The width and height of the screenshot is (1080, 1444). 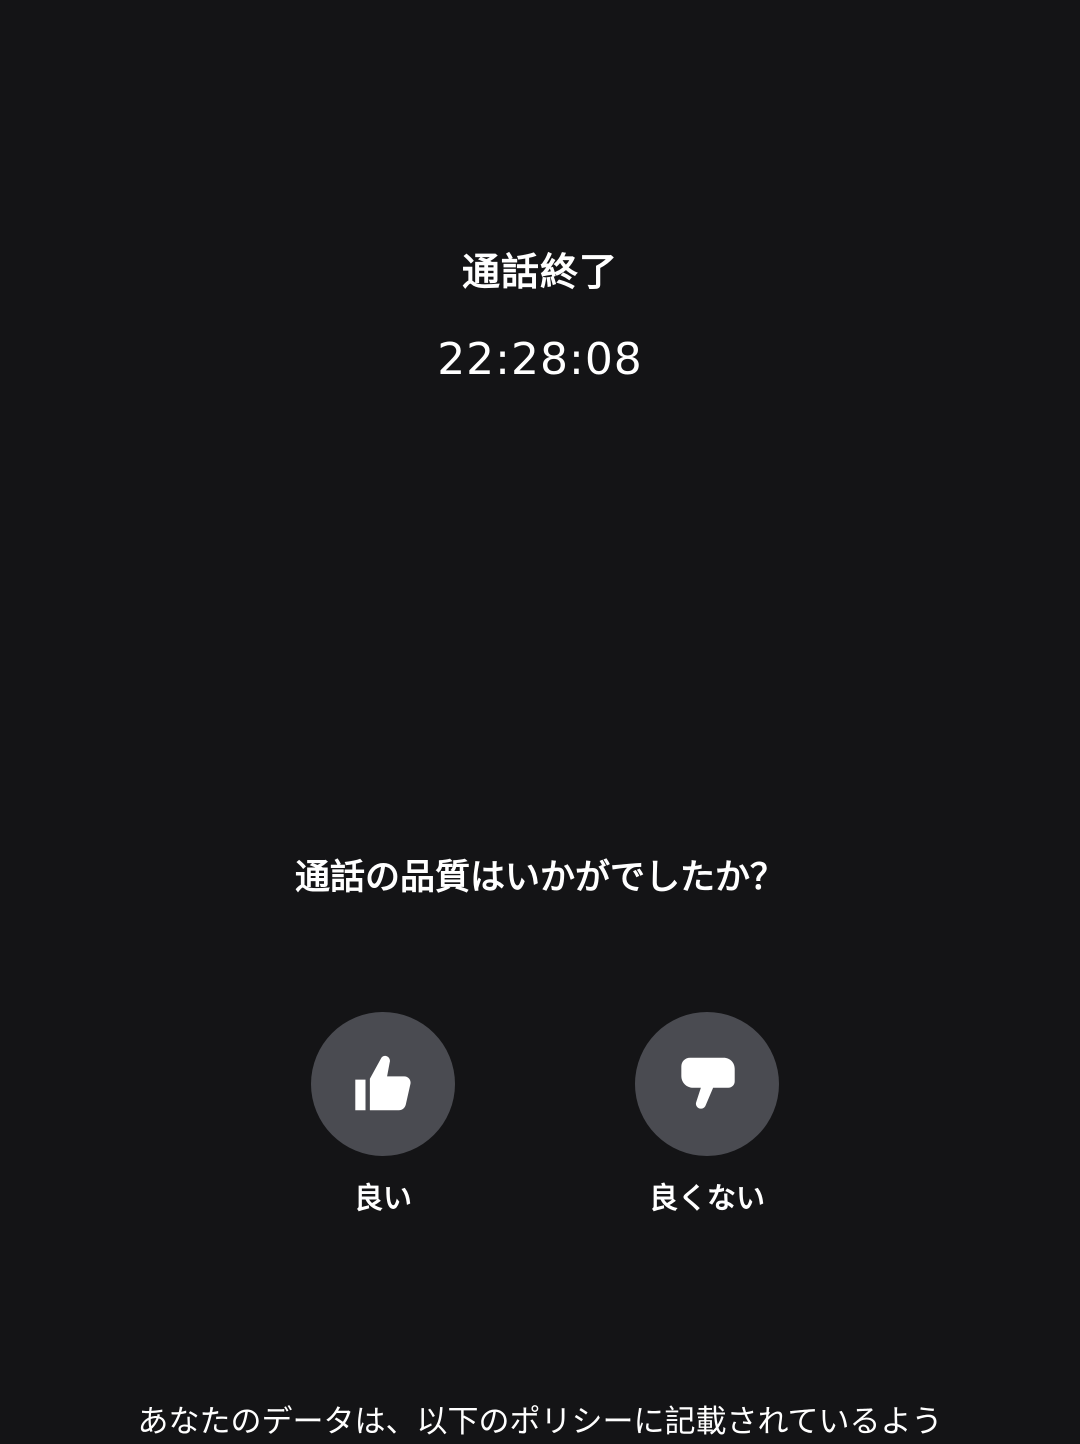 What do you see at coordinates (540, 359) in the screenshot?
I see `call-end-time: 22:28:08` at bounding box center [540, 359].